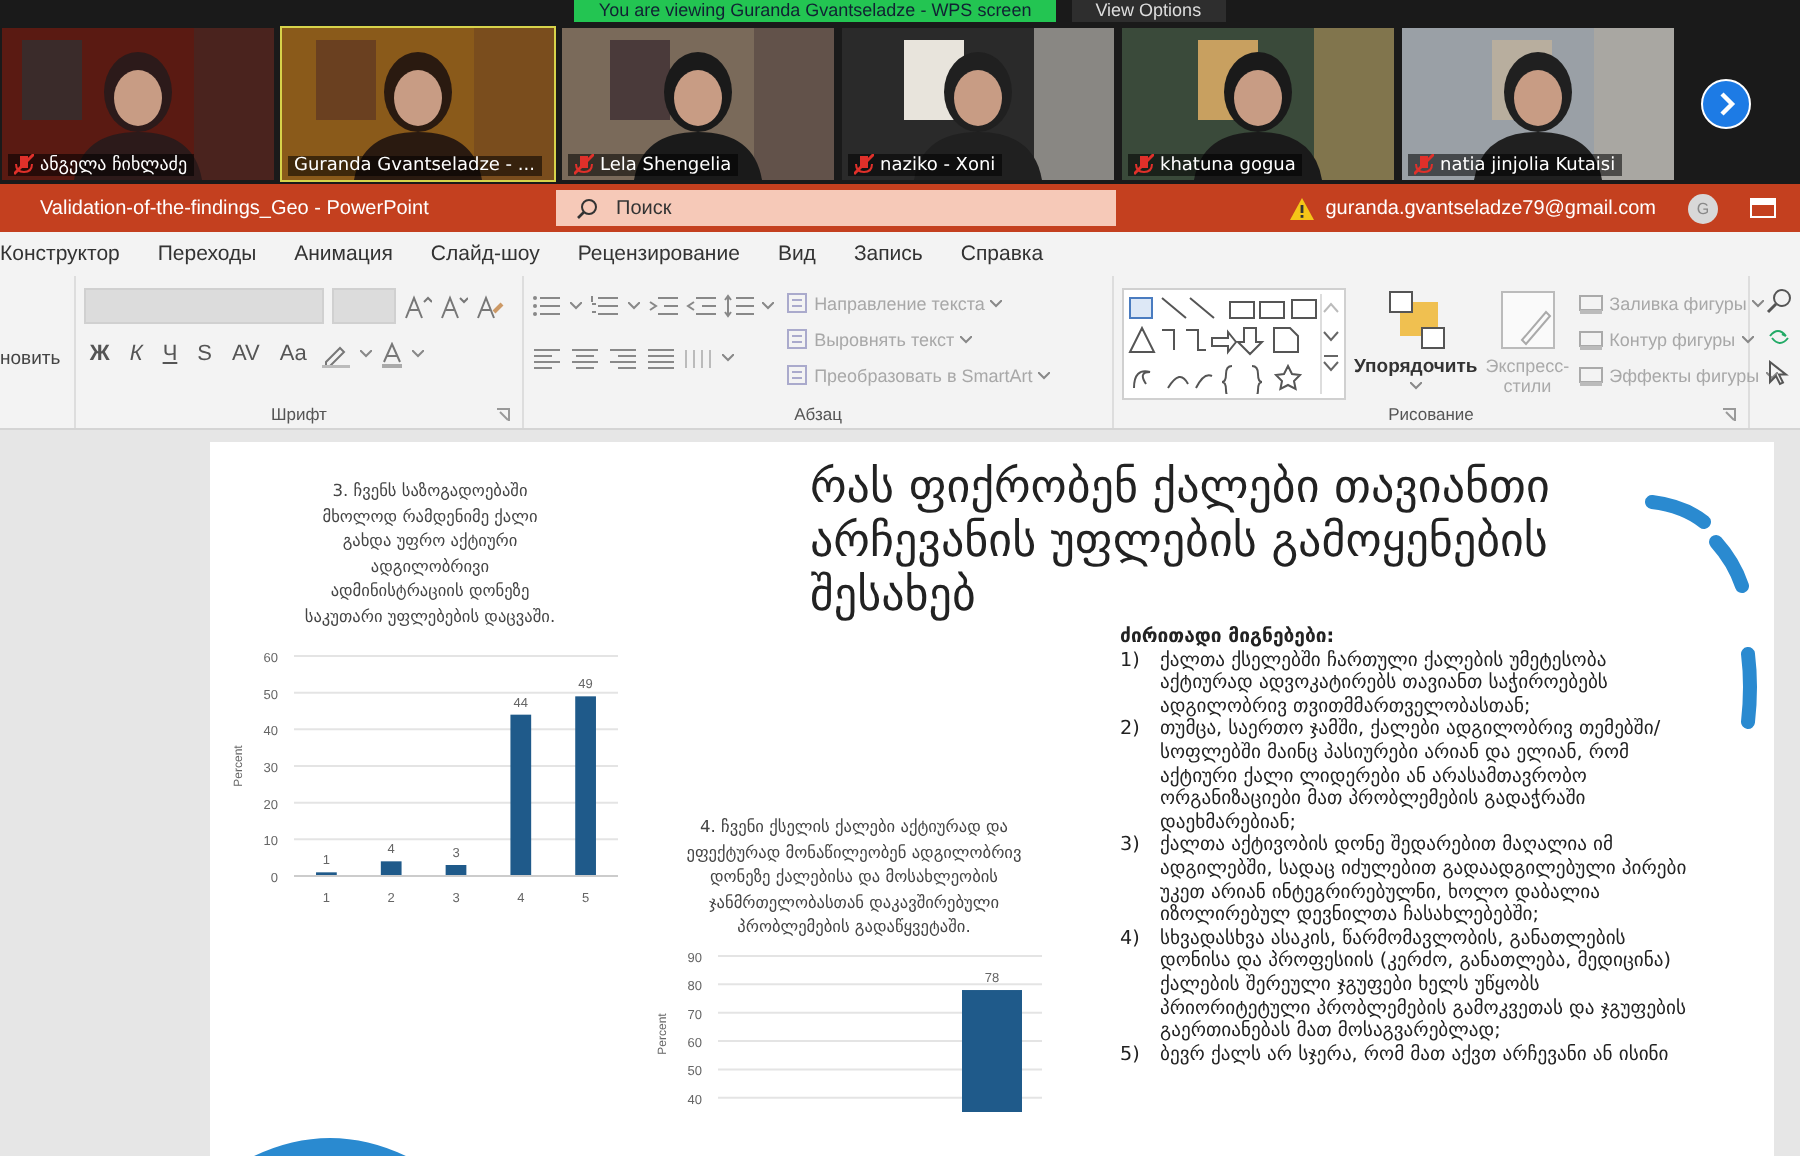 Image resolution: width=1800 pixels, height=1156 pixels. I want to click on finding-text: ქალთა აქტივობის დონე შედარებით მაღალია იმ ადგილებში, სადაც იძულებით გადაადგილებული პირები უკეთ არიან ინტეგრირებულნი, ხოლო დაბალია იზოლირებულ დევნილთა ჩასახლებებში;, so click(1424, 881).